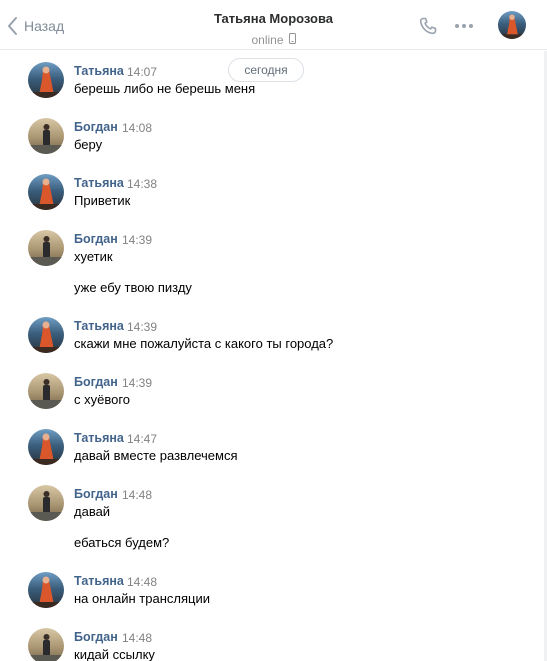 The height and width of the screenshot is (661, 547). I want to click on message-text: уже ебу твою пизду, so click(133, 287).